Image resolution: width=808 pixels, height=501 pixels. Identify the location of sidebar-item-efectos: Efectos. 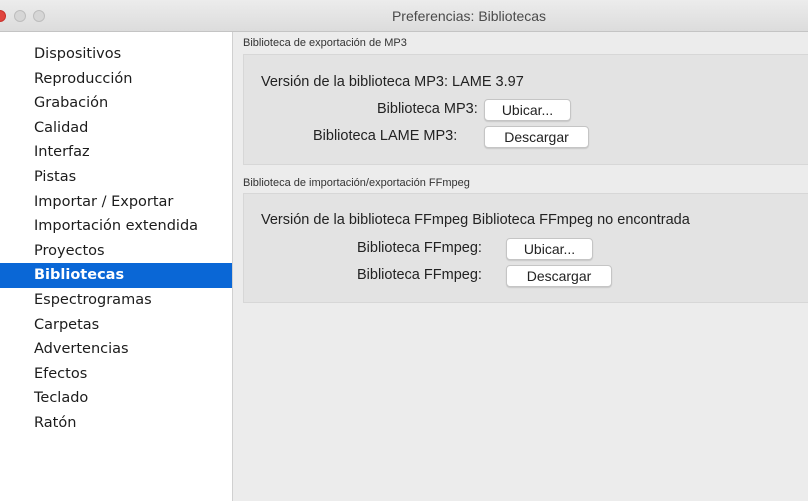
(116, 374).